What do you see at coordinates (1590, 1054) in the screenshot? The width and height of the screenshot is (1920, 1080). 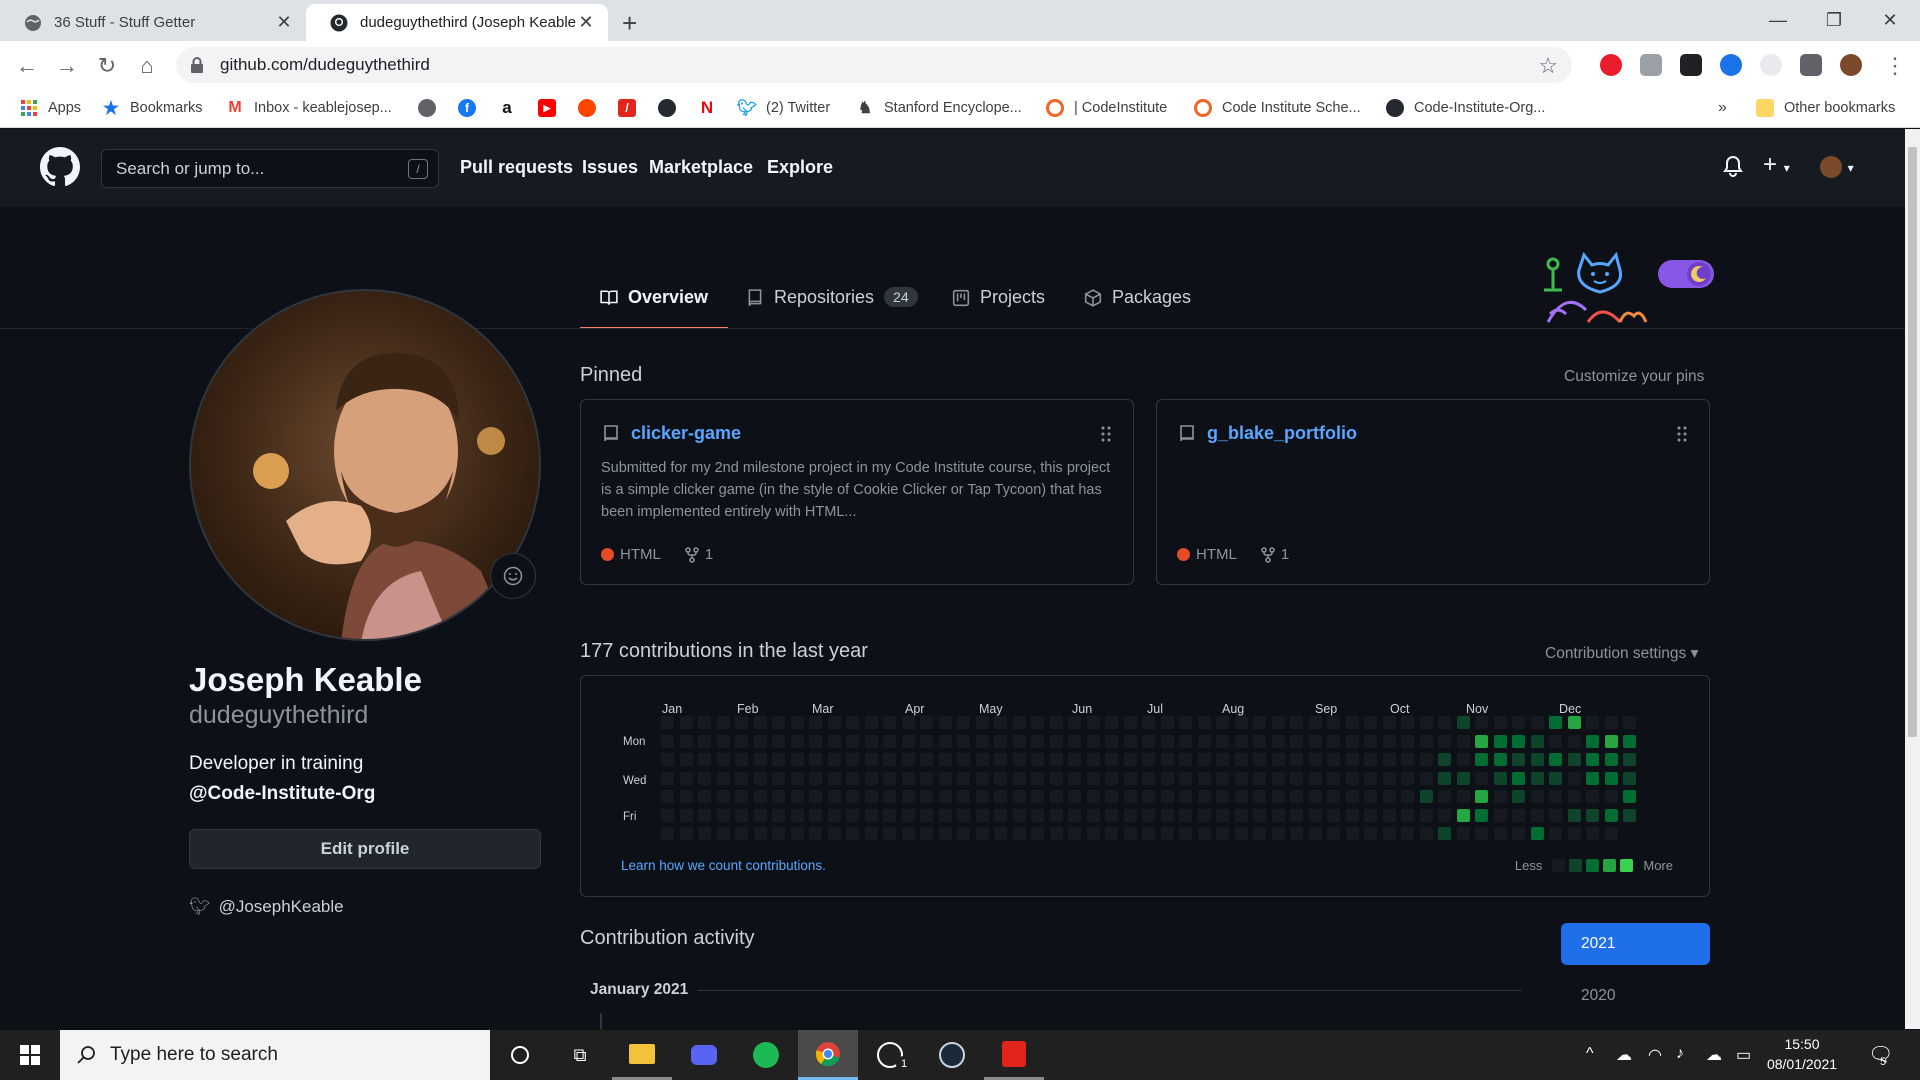 I see `tray-chevron-up-icon: ^` at bounding box center [1590, 1054].